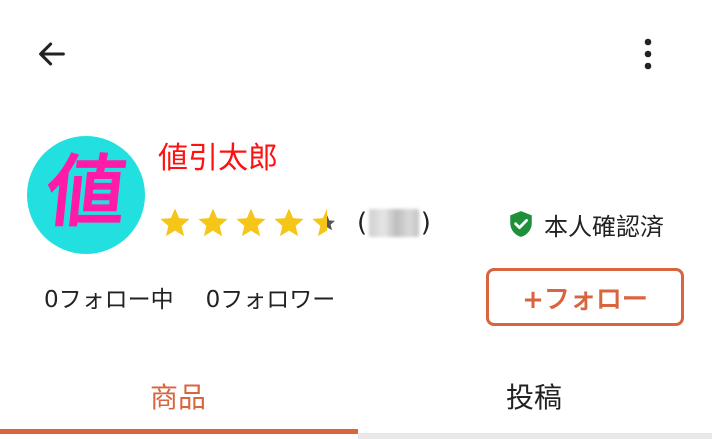 Image resolution: width=712 pixels, height=439 pixels. I want to click on arrow-left-icon, so click(52, 54).